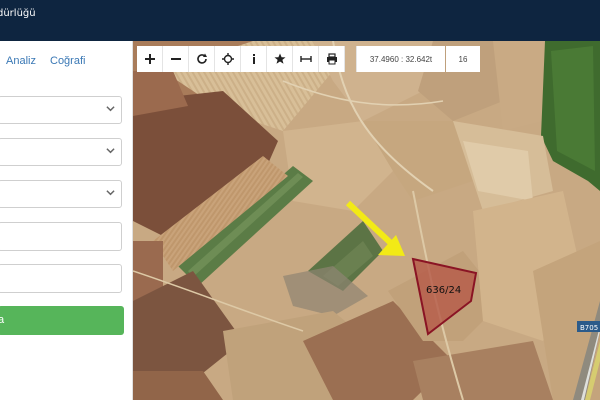 The height and width of the screenshot is (400, 600). Describe the element at coordinates (67, 61) in the screenshot. I see `tab-cografi: Coğrafi` at that location.